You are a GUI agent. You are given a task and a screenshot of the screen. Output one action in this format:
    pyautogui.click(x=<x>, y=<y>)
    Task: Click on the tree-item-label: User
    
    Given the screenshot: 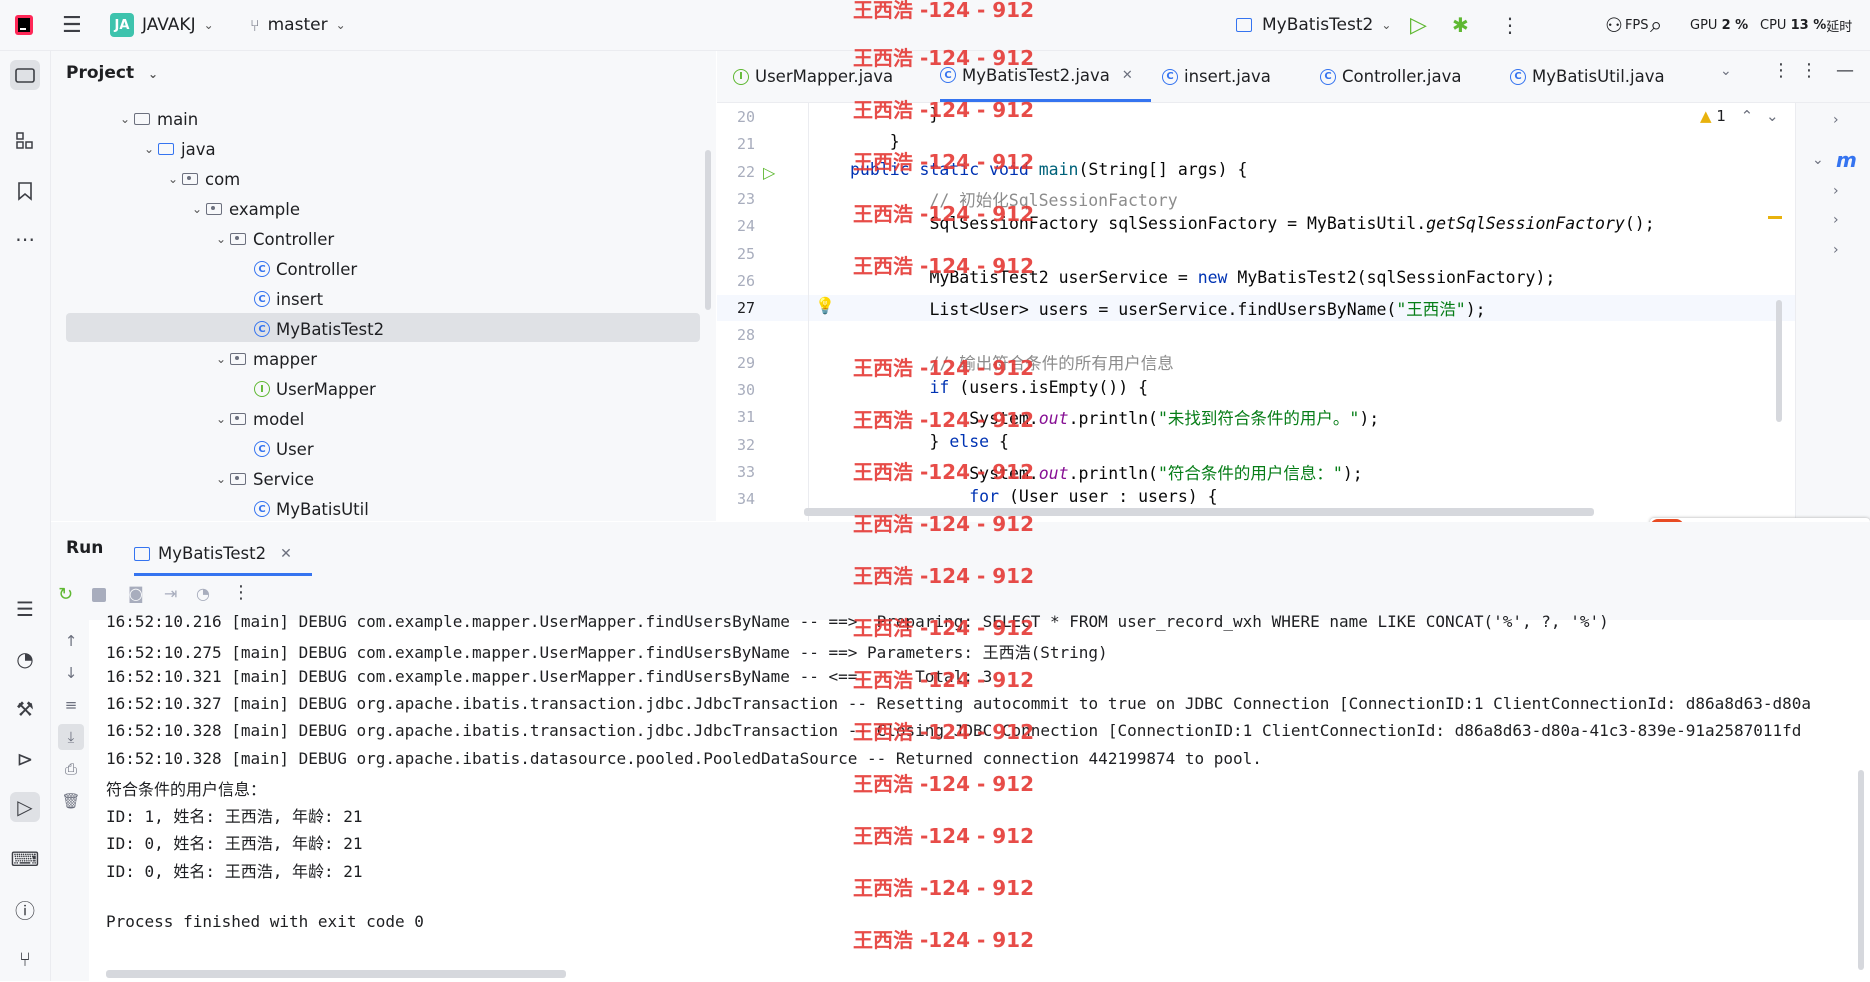 What is the action you would take?
    pyautogui.click(x=295, y=449)
    